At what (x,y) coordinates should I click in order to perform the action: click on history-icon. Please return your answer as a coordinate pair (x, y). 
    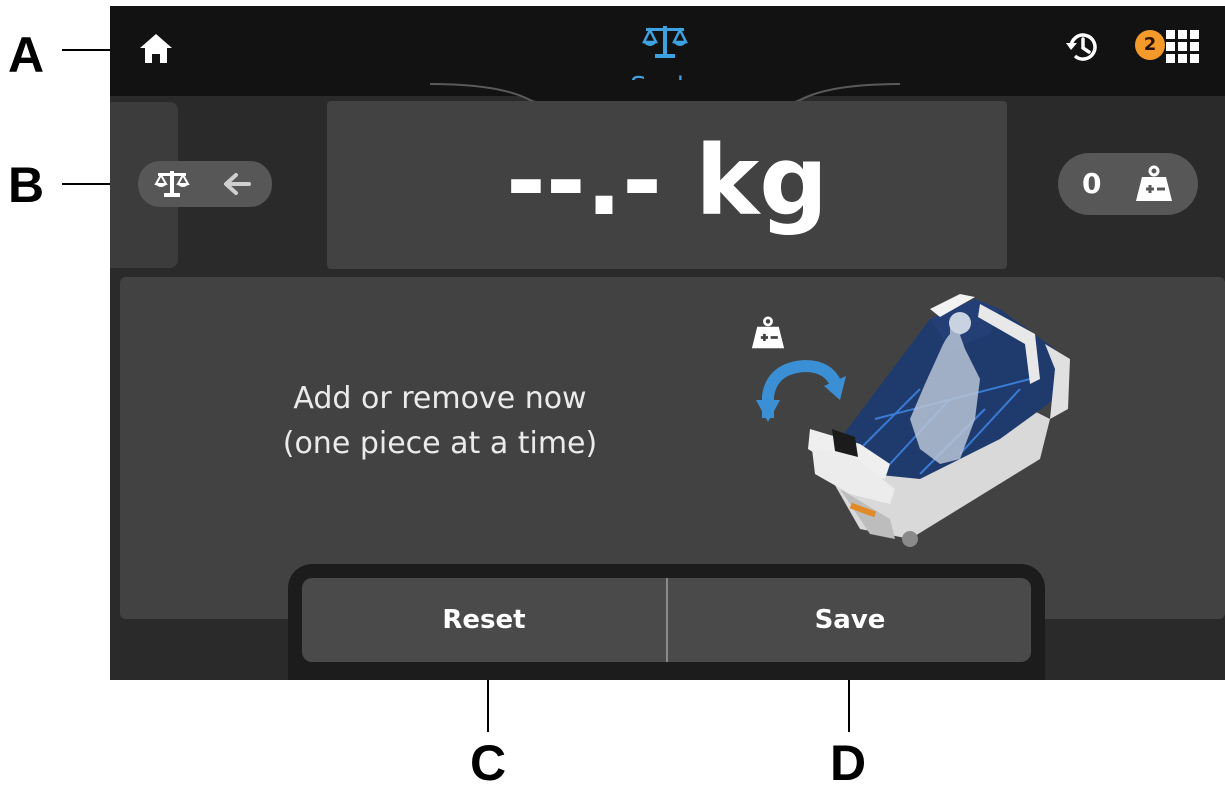
    Looking at the image, I should click on (1083, 47).